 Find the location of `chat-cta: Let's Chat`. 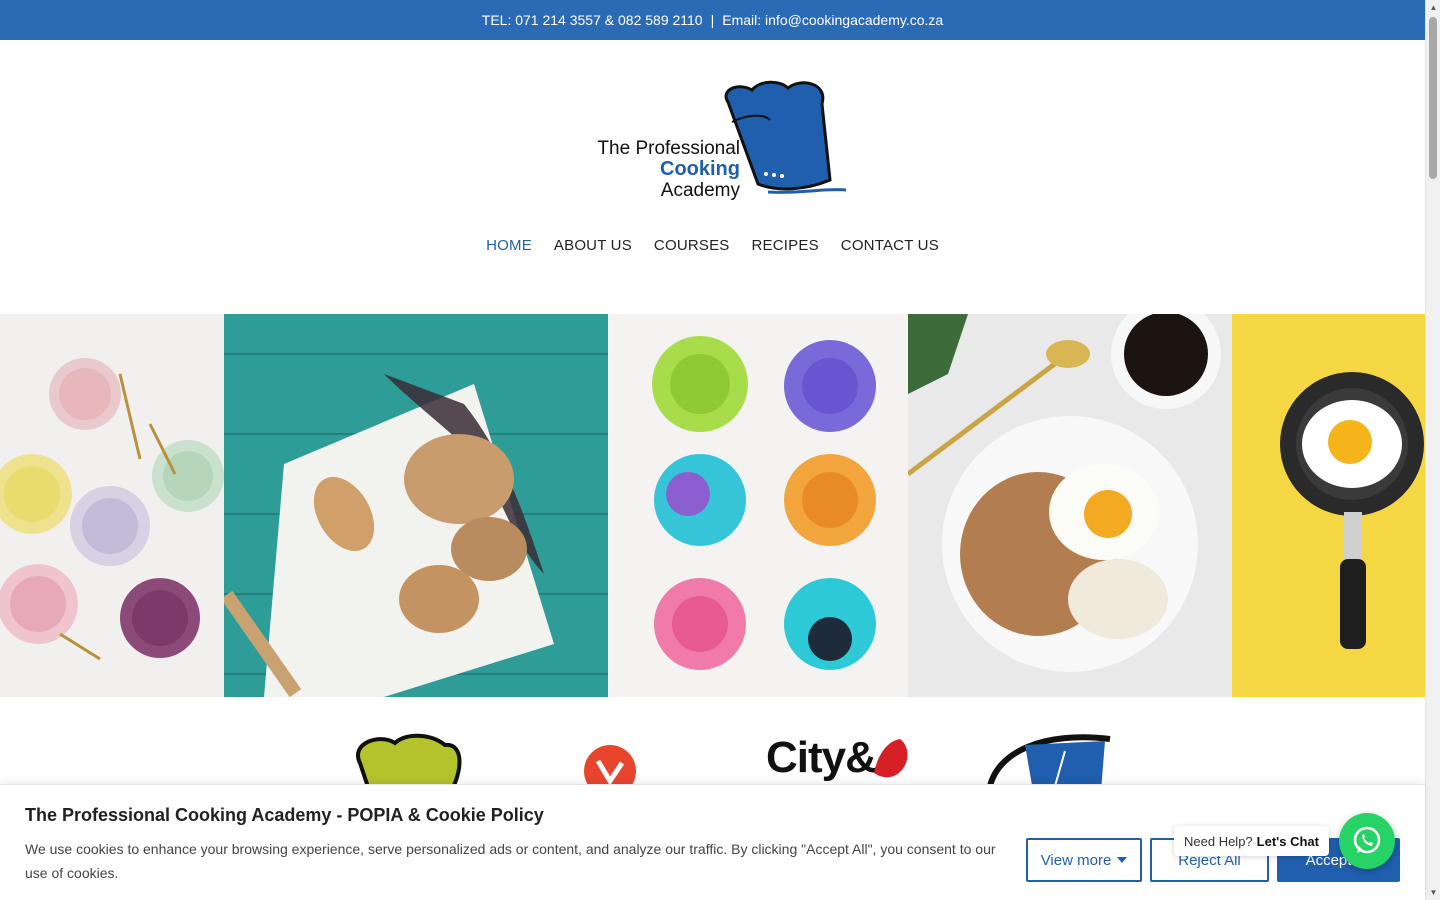

chat-cta: Let's Chat is located at coordinates (1287, 841).